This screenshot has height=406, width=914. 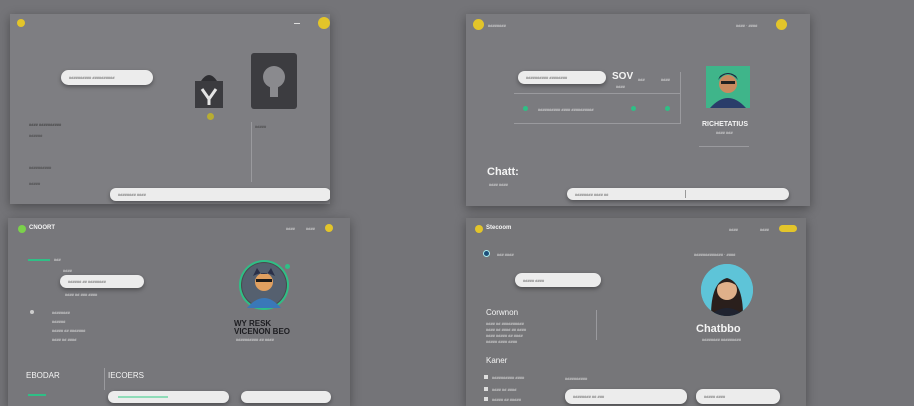 I want to click on section-line: #### ## #### ## ####, so click(x=506, y=329).